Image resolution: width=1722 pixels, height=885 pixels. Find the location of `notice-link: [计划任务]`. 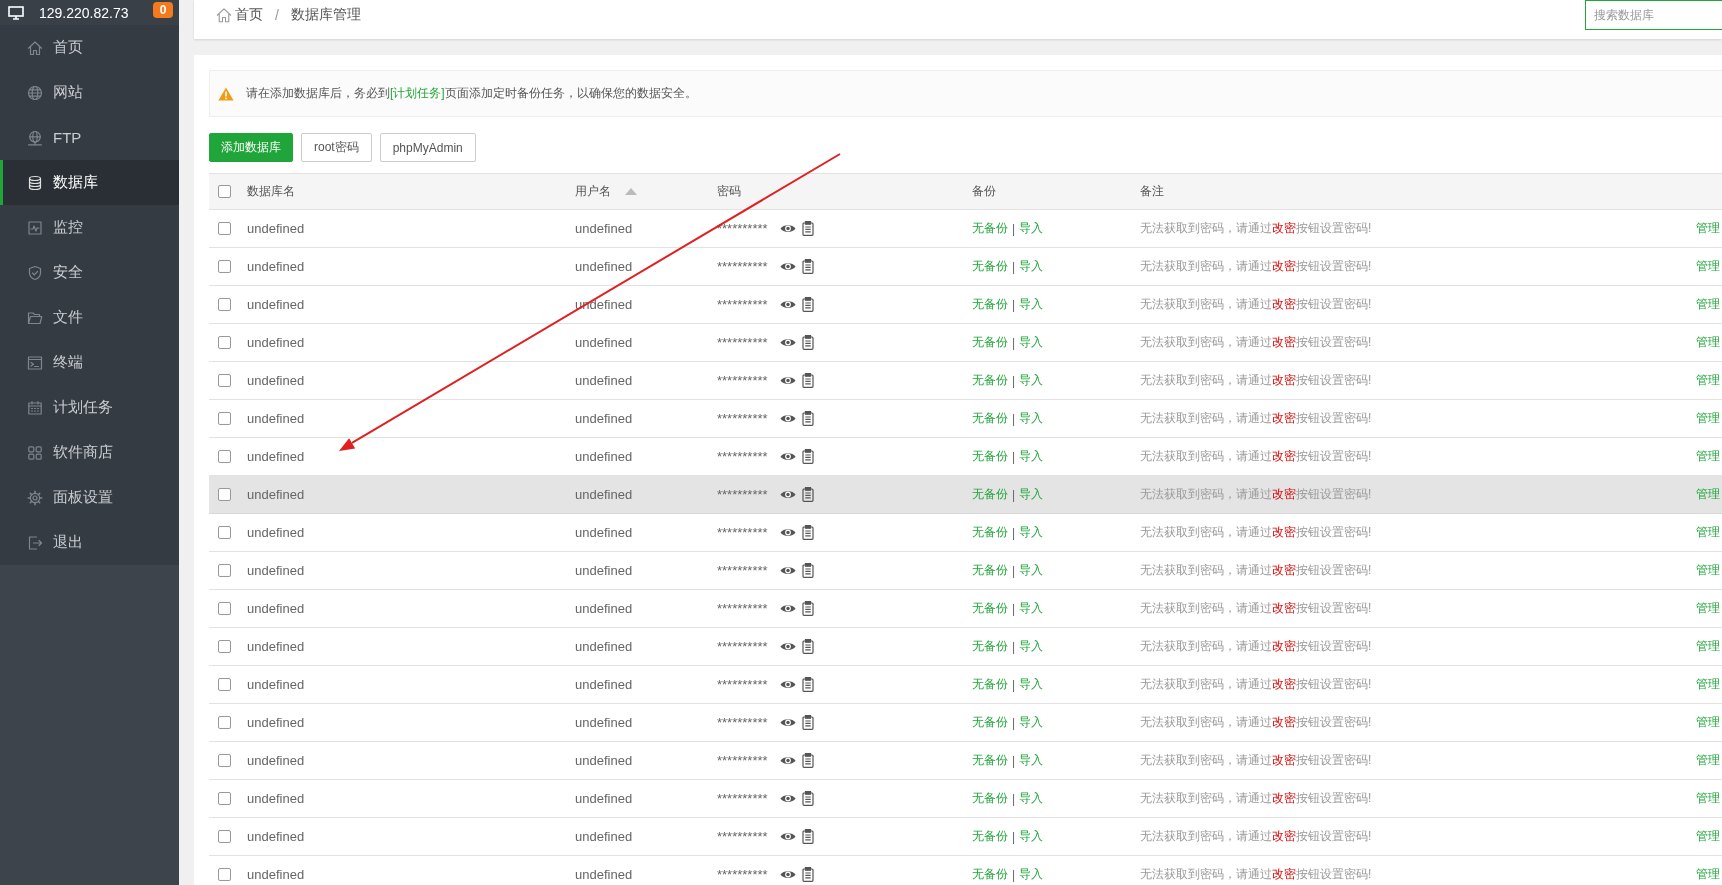

notice-link: [计划任务] is located at coordinates (417, 93).